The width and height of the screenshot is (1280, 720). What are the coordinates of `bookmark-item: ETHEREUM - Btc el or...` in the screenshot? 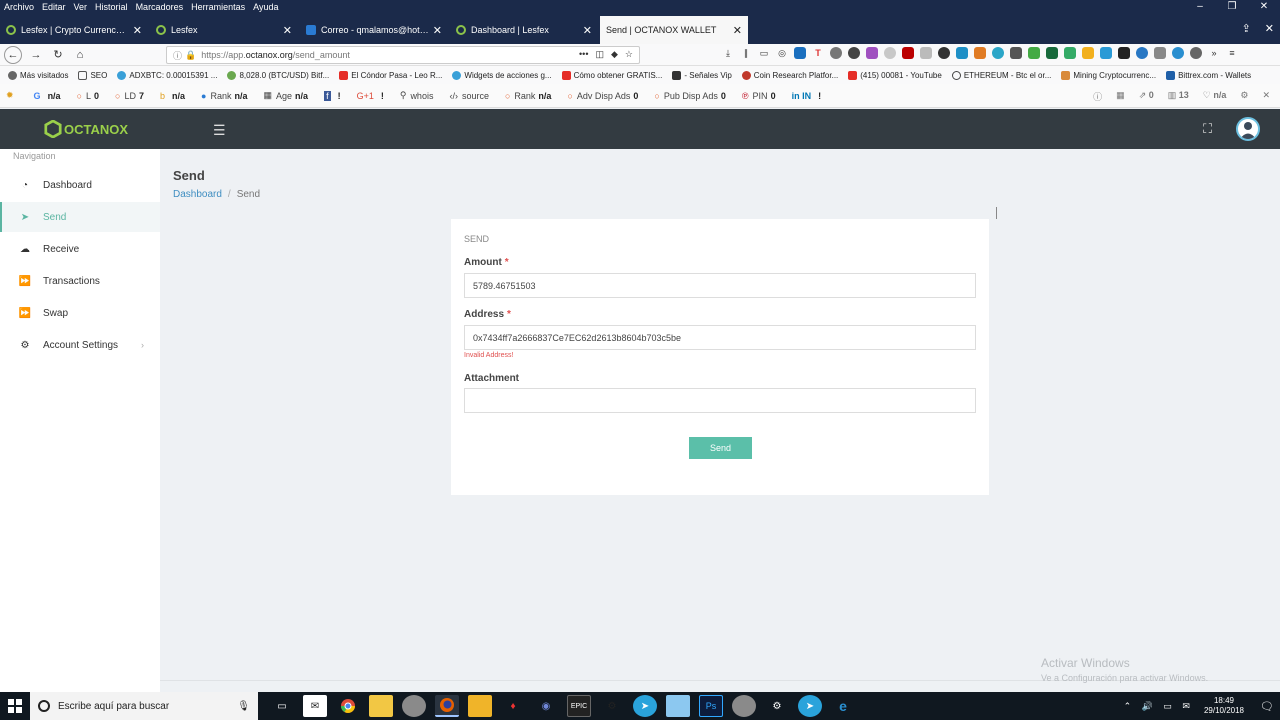 It's located at (1001, 75).